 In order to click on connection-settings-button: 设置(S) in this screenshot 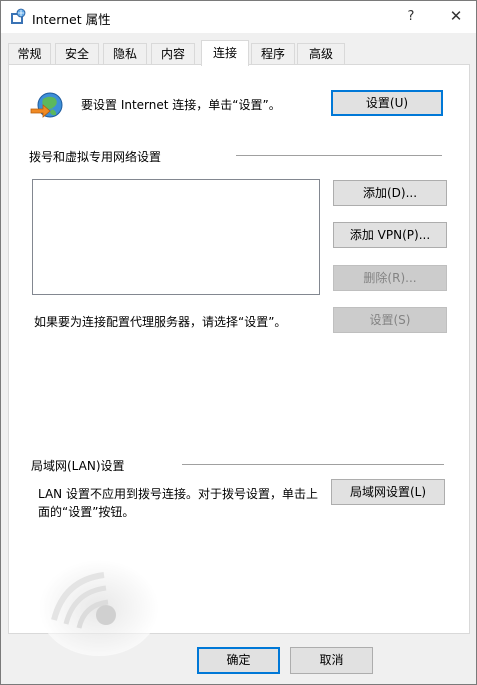, I will do `click(390, 320)`.